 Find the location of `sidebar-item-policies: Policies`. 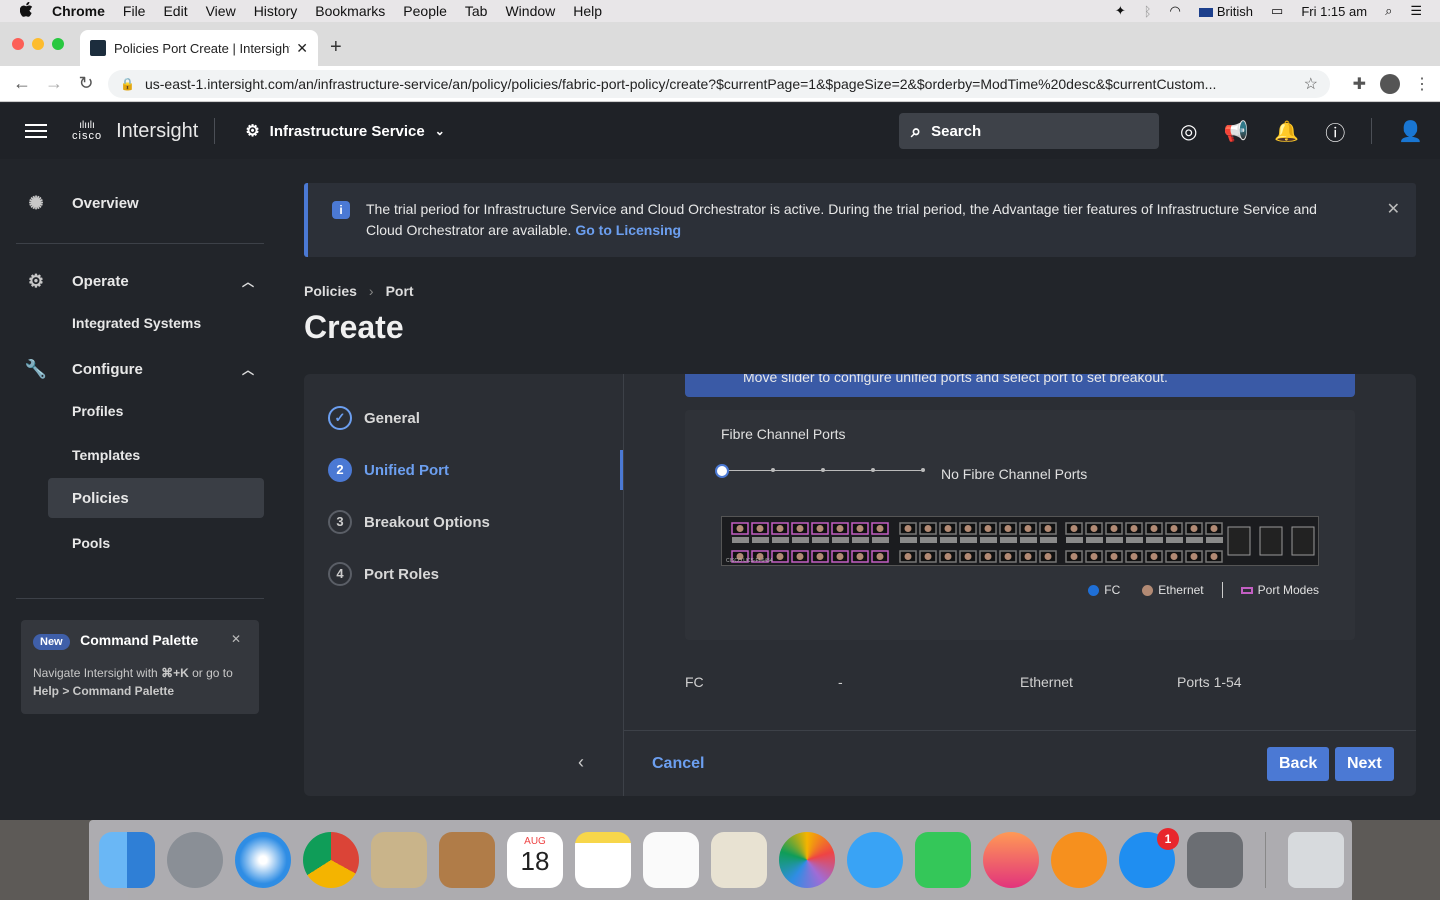

sidebar-item-policies: Policies is located at coordinates (156, 498).